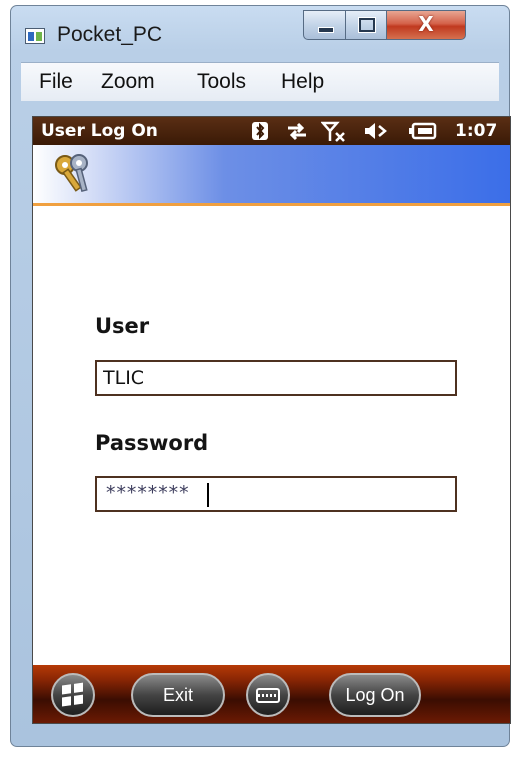  What do you see at coordinates (110, 34) in the screenshot?
I see `window-title: Pocket_PC` at bounding box center [110, 34].